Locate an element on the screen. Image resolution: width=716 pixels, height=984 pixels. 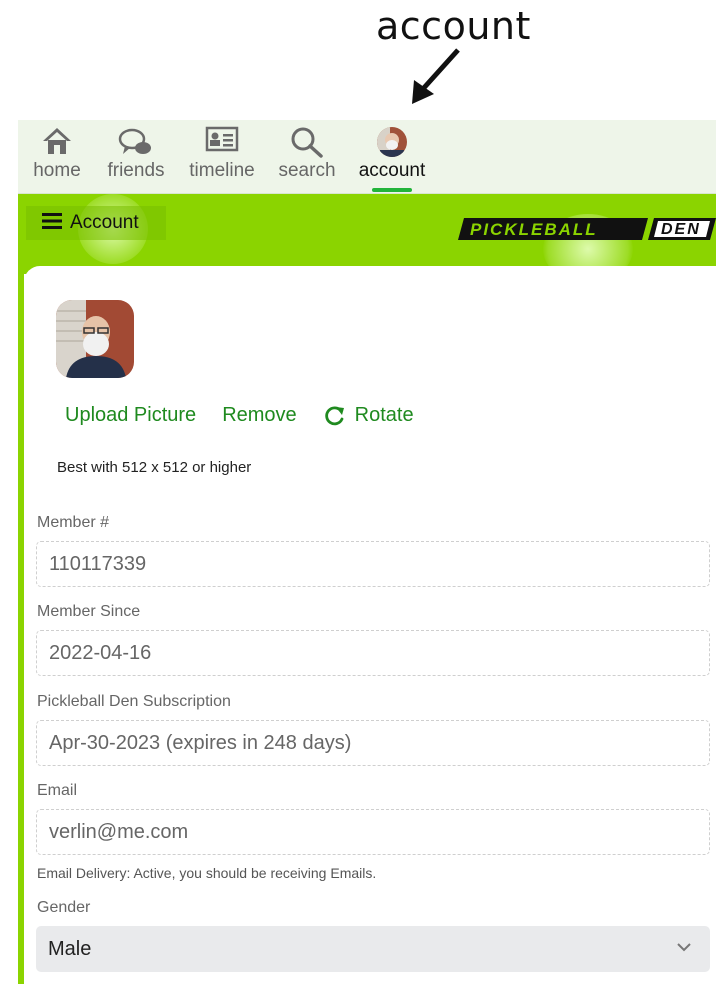
nav-home: home is located at coordinates (57, 156).